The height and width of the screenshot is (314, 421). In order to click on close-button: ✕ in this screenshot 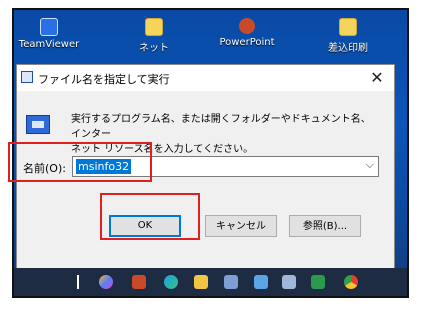, I will do `click(377, 78)`.